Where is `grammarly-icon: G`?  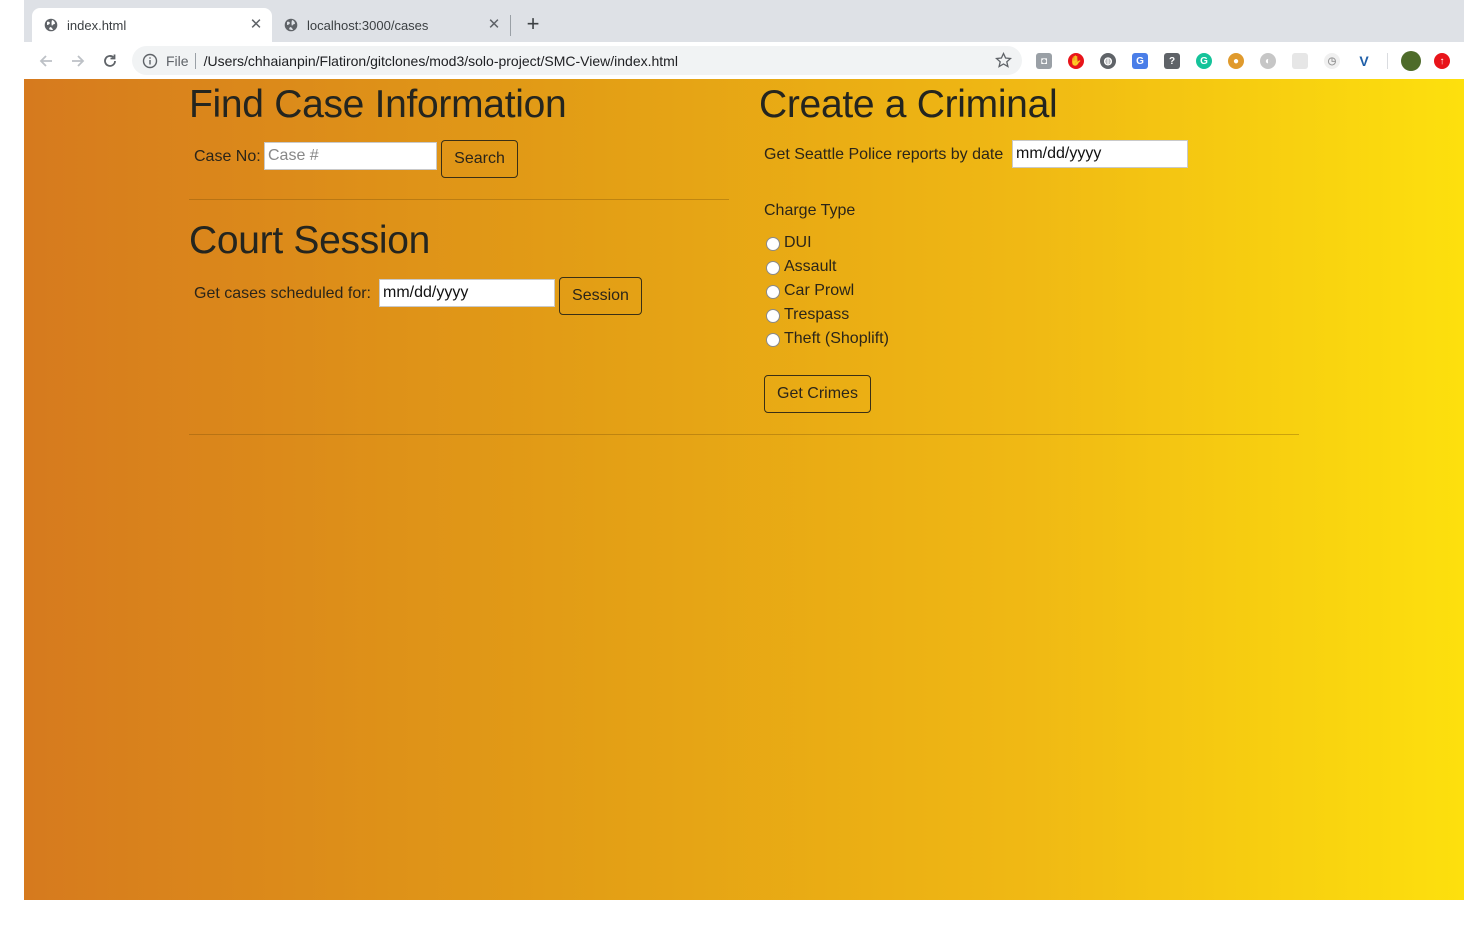 grammarly-icon: G is located at coordinates (1204, 61).